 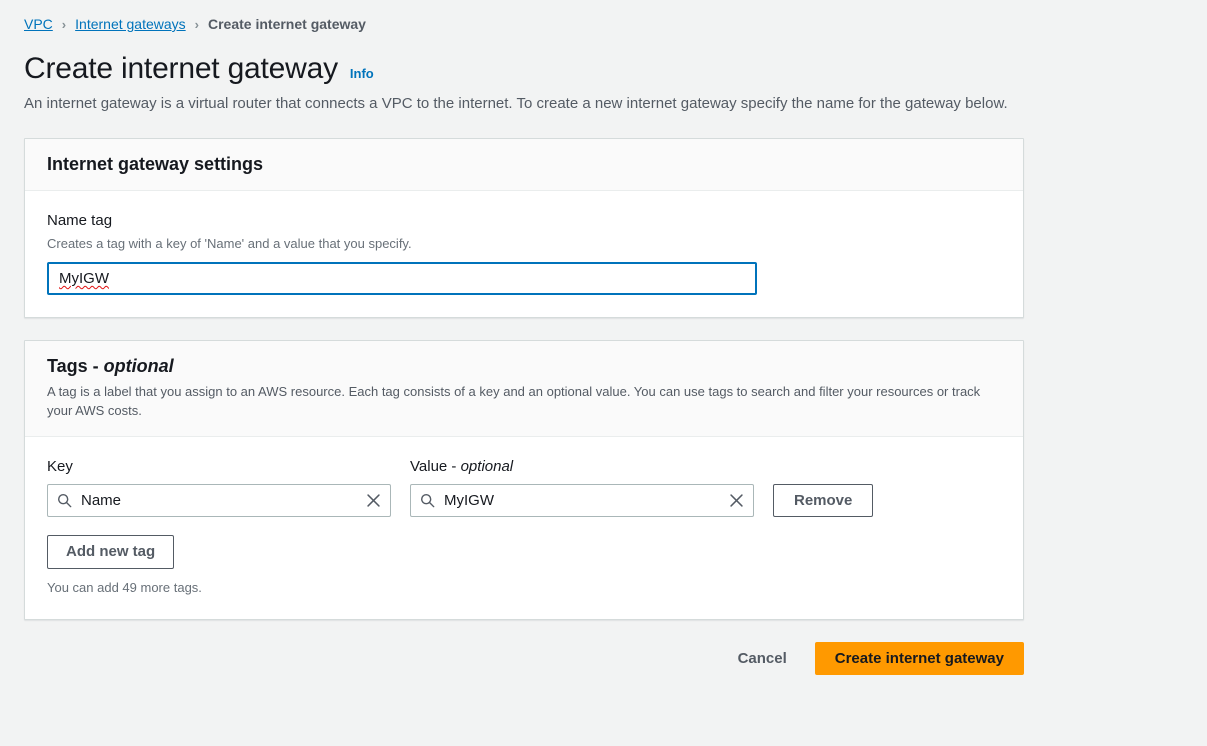 I want to click on tag-key-label: Key, so click(x=60, y=466).